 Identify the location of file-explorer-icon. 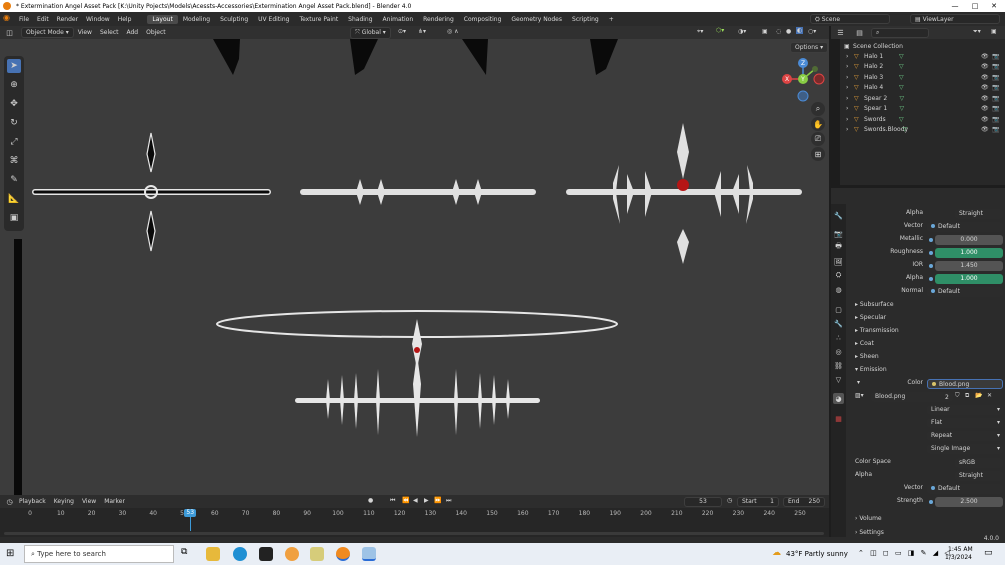
(213, 554).